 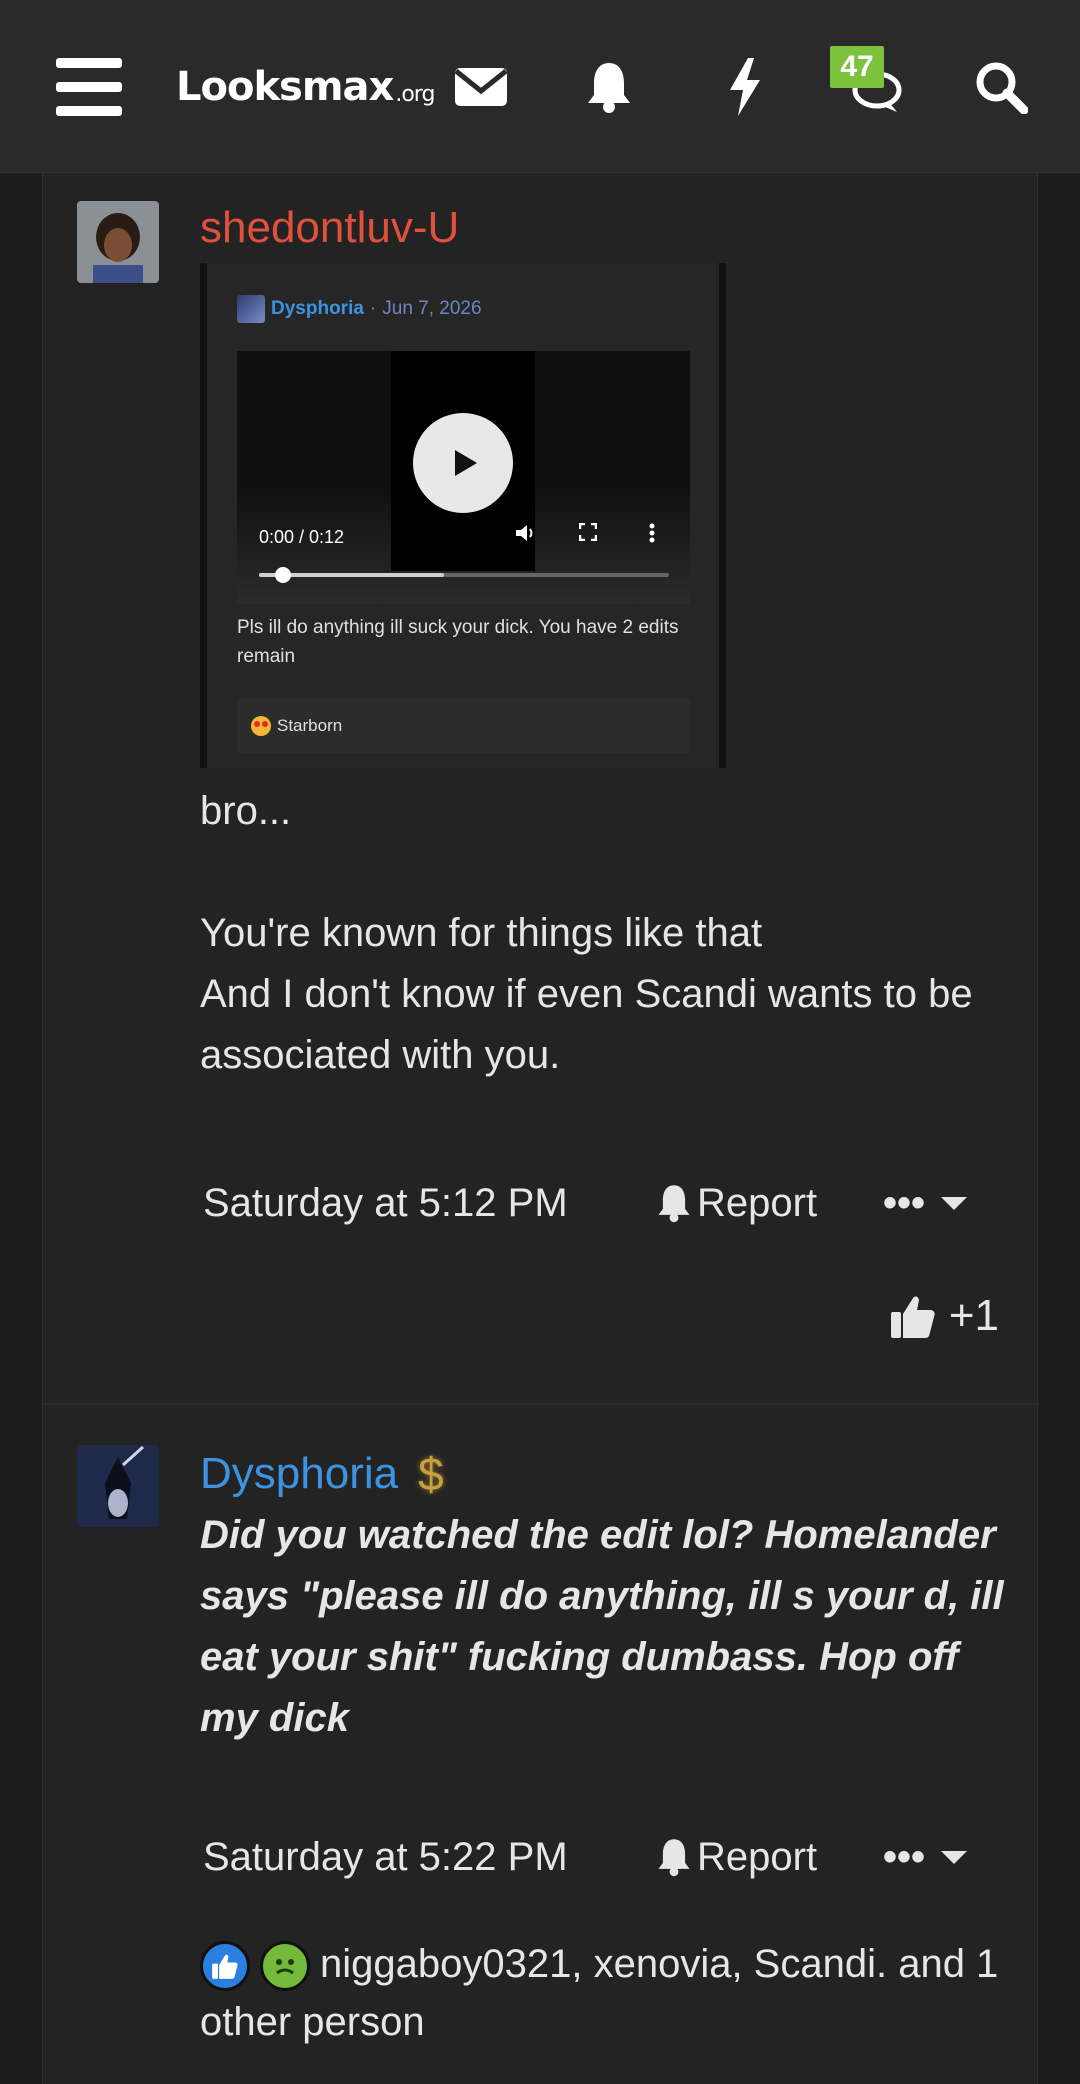 What do you see at coordinates (745, 86) in the screenshot?
I see `whats-new-bolt-icon` at bounding box center [745, 86].